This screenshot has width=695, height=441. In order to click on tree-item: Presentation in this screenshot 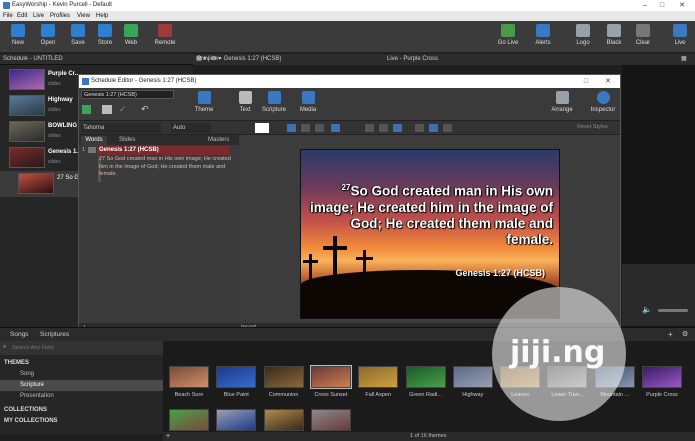, I will do `click(81, 396)`.